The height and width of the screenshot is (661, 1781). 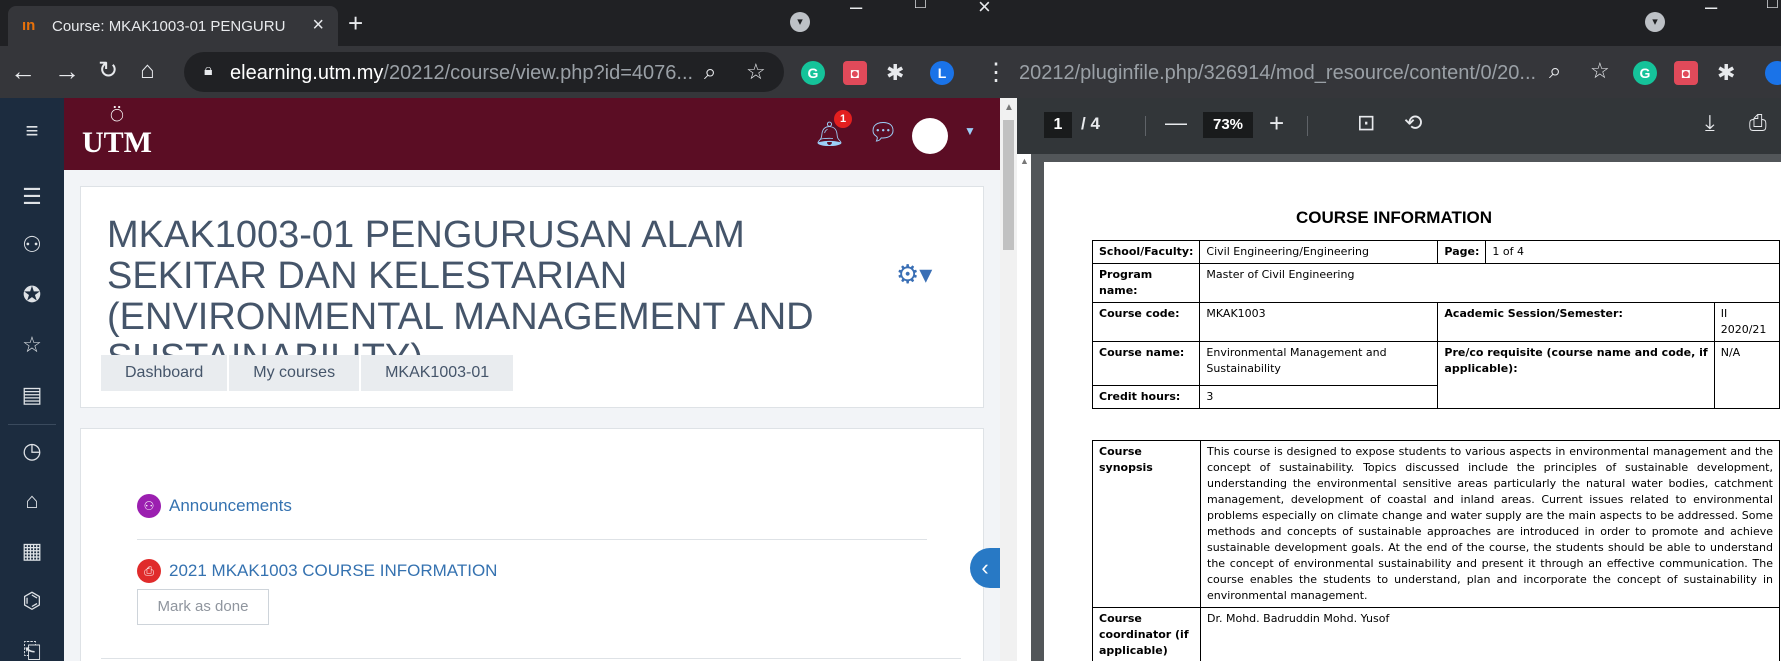 What do you see at coordinates (930, 136) in the screenshot?
I see `user-avatar` at bounding box center [930, 136].